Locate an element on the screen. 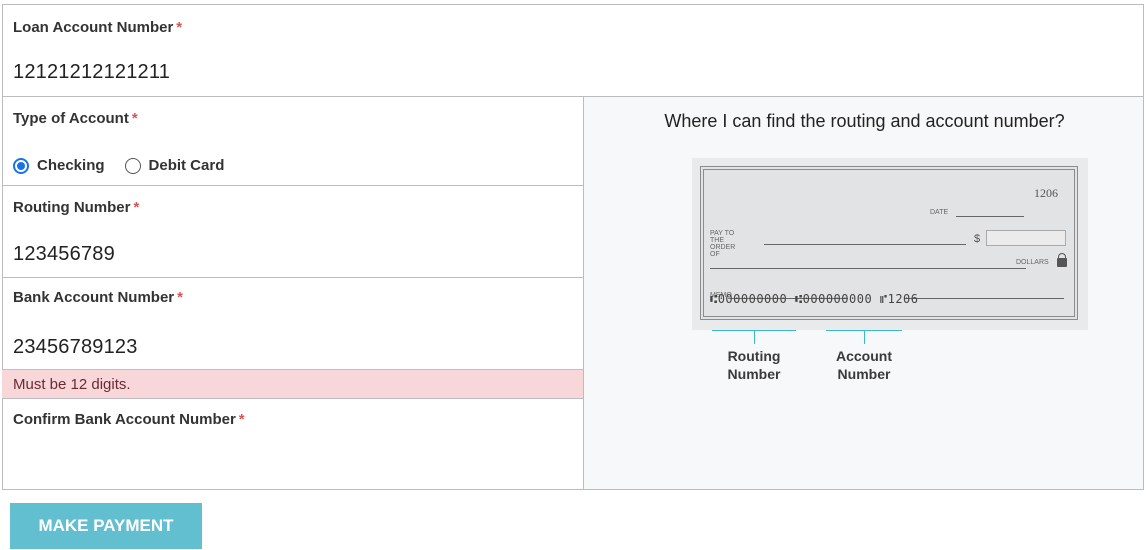 The width and height of the screenshot is (1146, 550). cheque-number: 1206 is located at coordinates (1046, 193).